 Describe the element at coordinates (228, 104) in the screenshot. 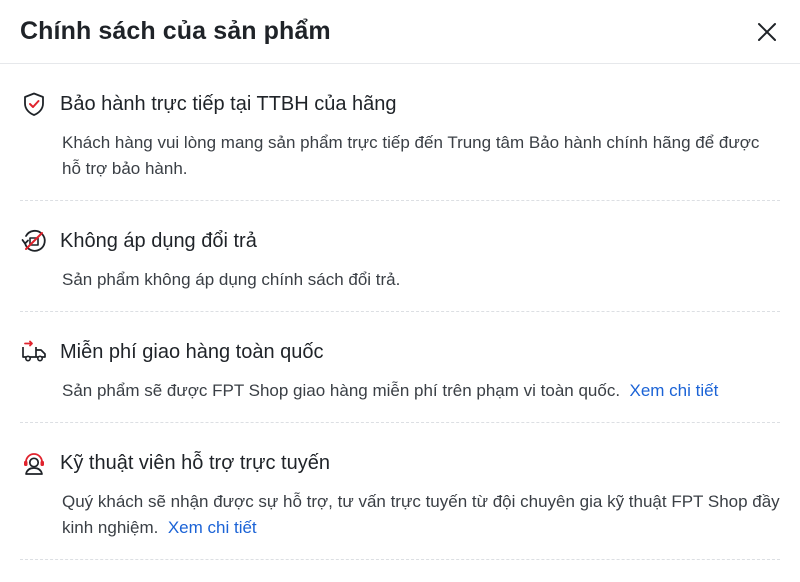

I see `policy-title: Bảo hành trực tiếp tại TTBH của hãng` at that location.